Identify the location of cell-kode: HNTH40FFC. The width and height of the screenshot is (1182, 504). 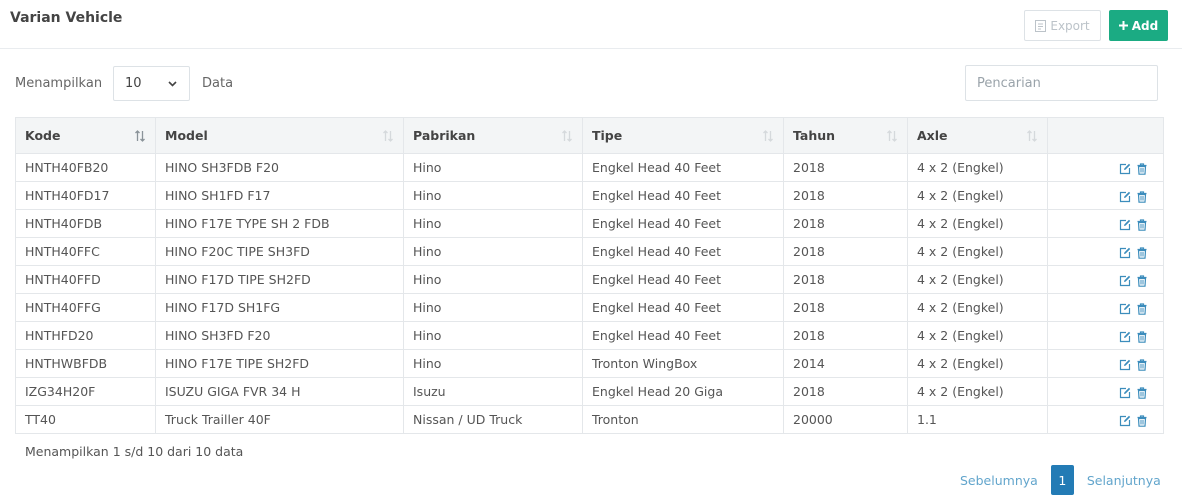
(85, 251).